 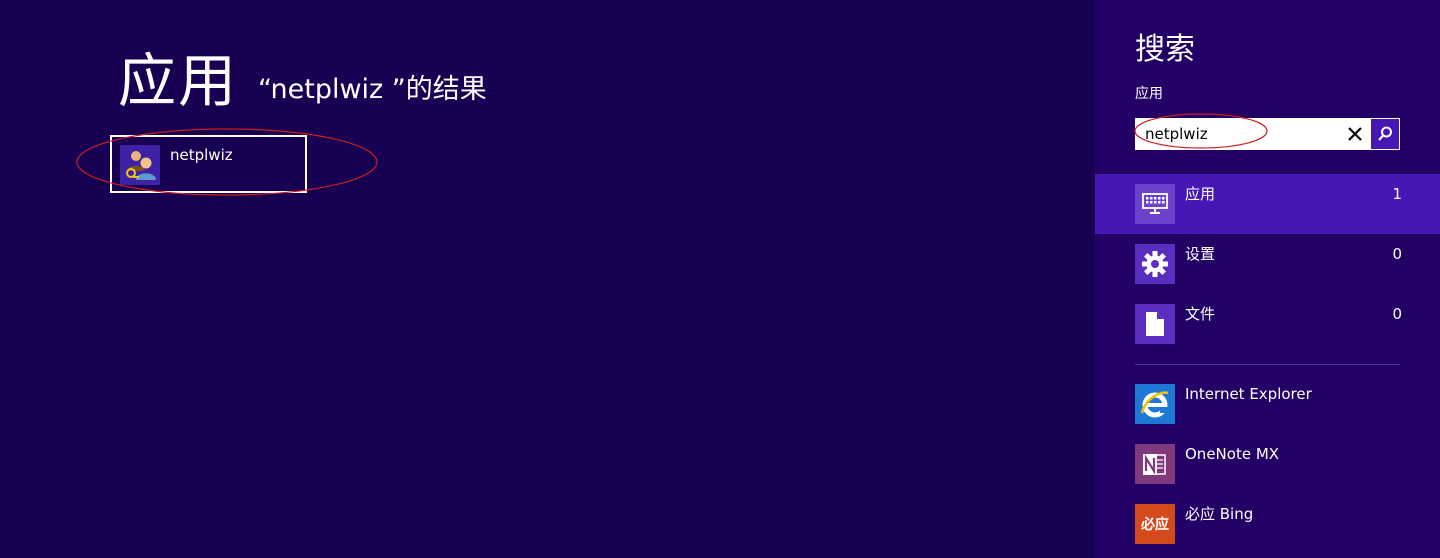 What do you see at coordinates (1267, 464) in the screenshot?
I see `app-item-onenote: OneNote MX` at bounding box center [1267, 464].